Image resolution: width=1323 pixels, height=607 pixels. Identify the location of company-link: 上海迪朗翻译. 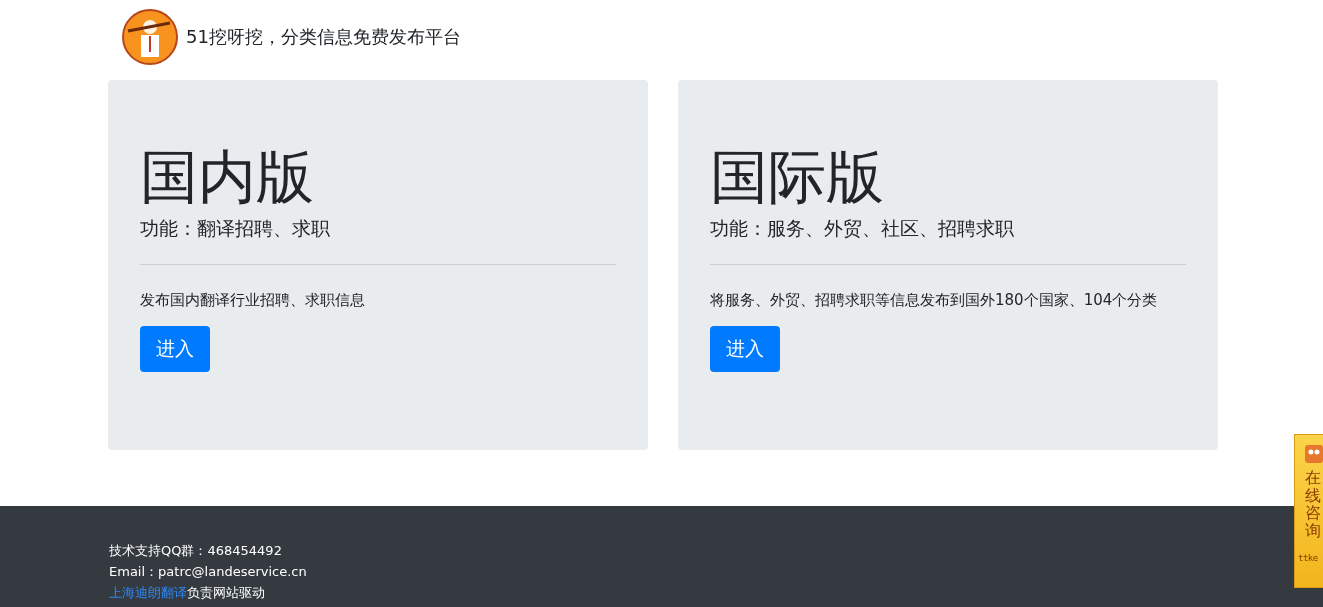
(148, 592).